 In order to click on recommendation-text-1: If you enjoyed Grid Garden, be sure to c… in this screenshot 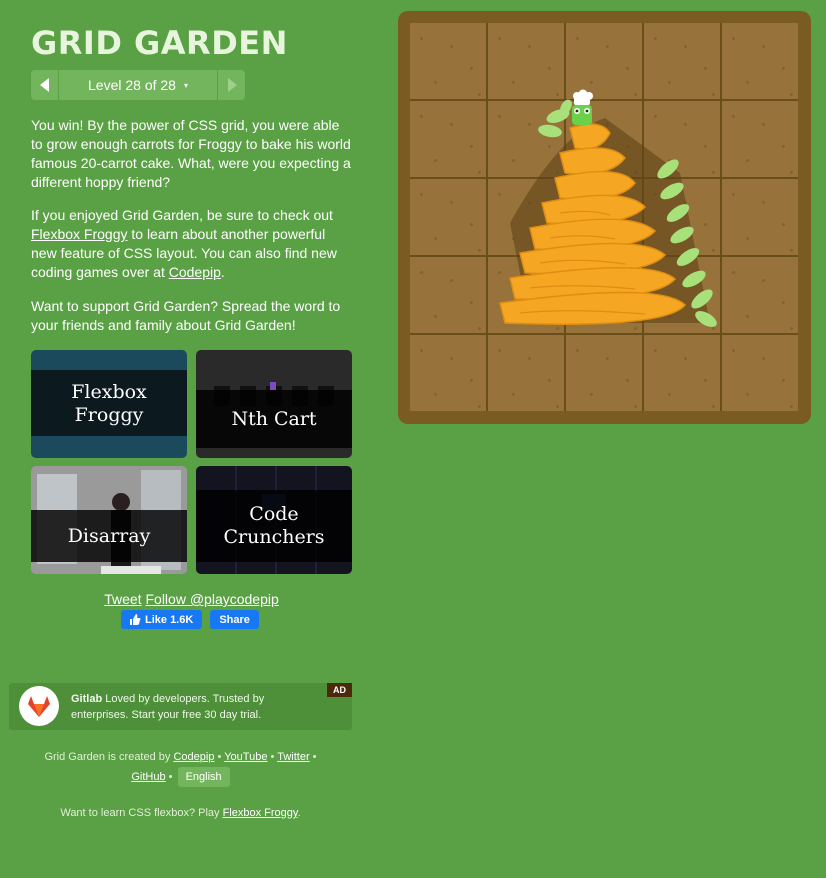, I will do `click(182, 215)`.